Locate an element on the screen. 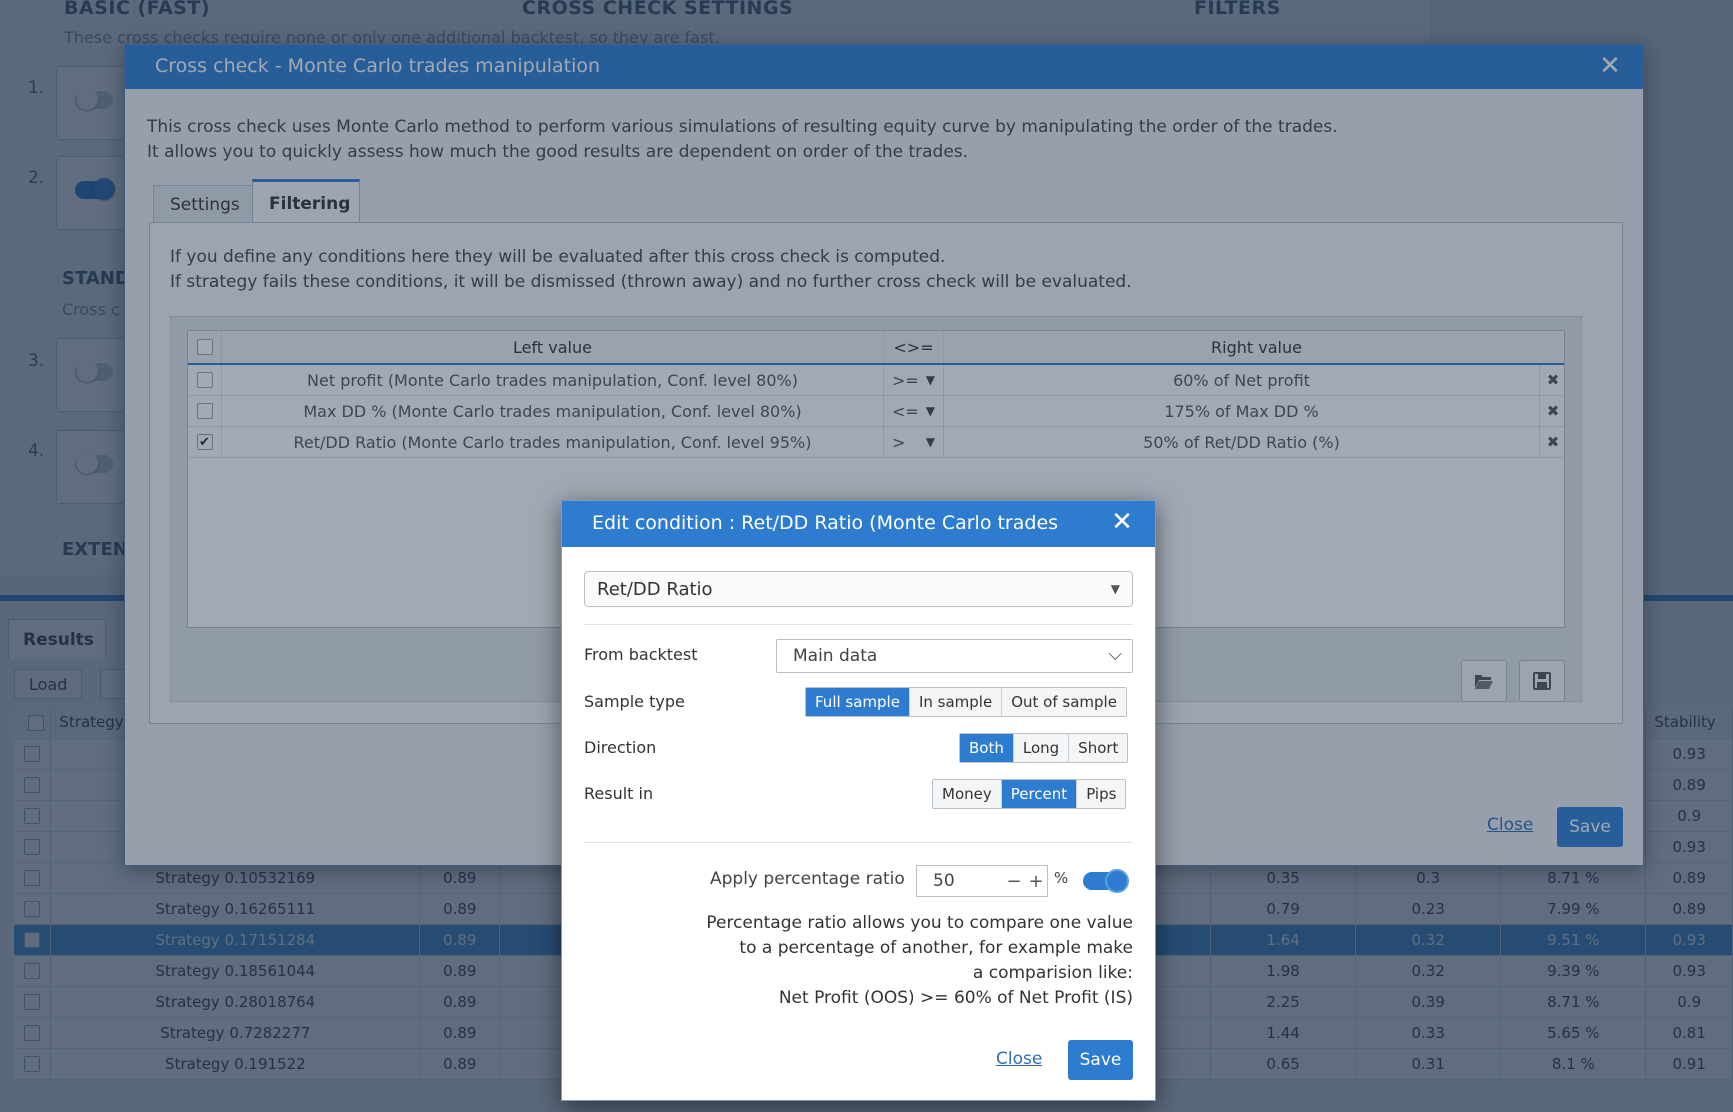 This screenshot has height=1112, width=1733. sample-full-option: Full sample is located at coordinates (858, 702).